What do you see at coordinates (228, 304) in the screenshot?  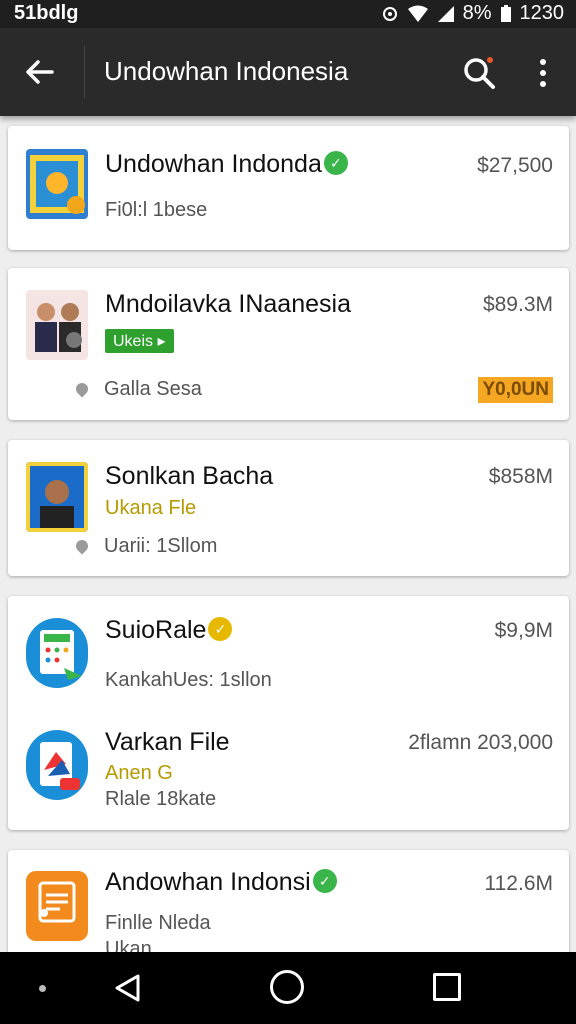 I see `listing-name: Mndoilavka INaanesia` at bounding box center [228, 304].